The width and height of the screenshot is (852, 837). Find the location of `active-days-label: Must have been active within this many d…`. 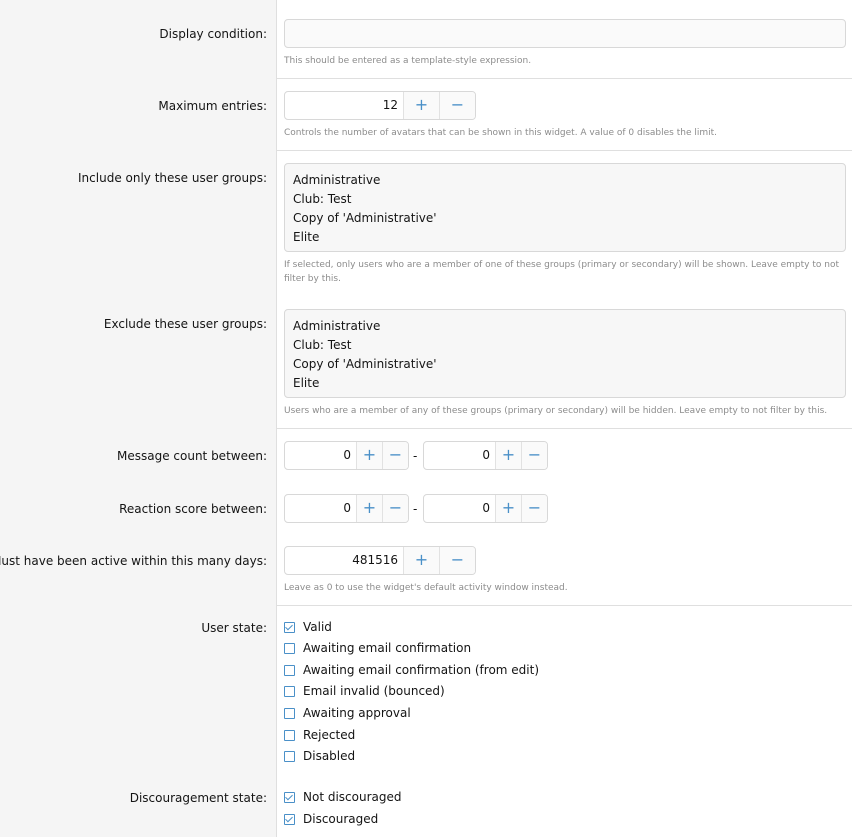

active-days-label: Must have been active within this many d… is located at coordinates (133, 561).